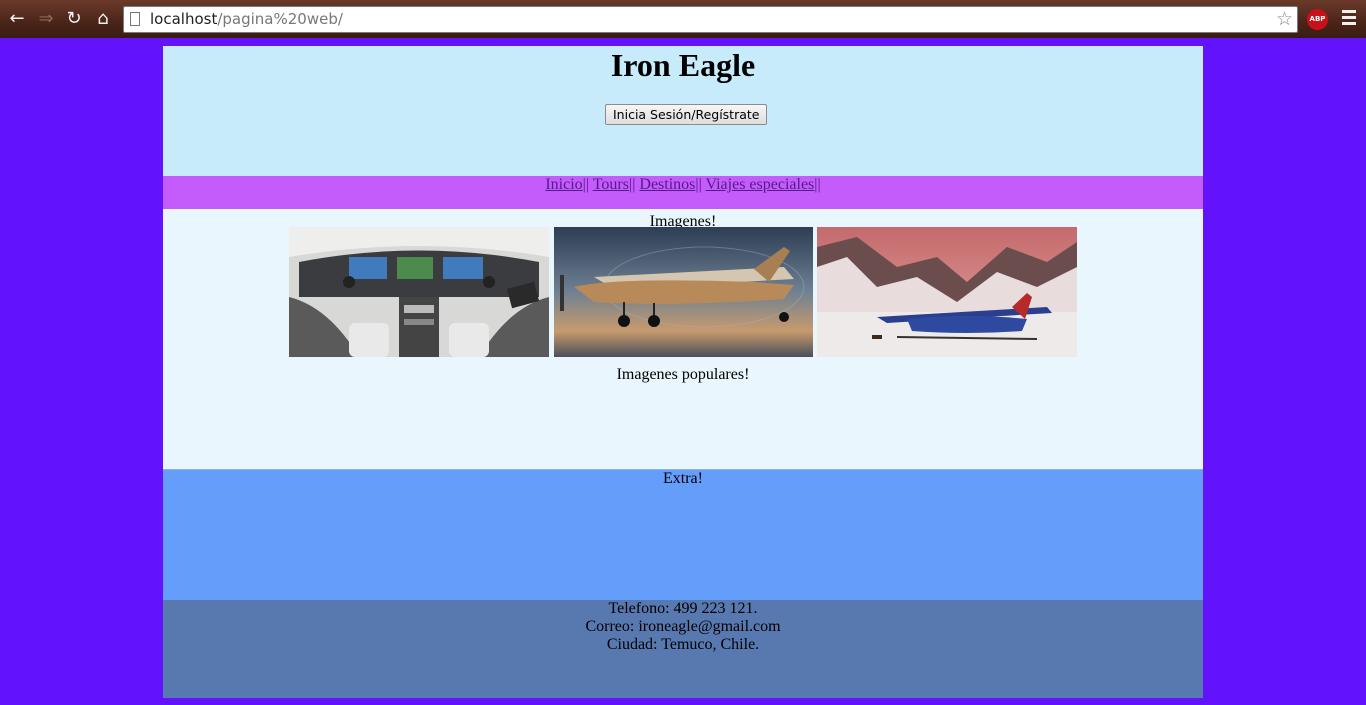 The height and width of the screenshot is (705, 1366). What do you see at coordinates (563, 184) in the screenshot?
I see `nav-link-inicio: Inicio` at bounding box center [563, 184].